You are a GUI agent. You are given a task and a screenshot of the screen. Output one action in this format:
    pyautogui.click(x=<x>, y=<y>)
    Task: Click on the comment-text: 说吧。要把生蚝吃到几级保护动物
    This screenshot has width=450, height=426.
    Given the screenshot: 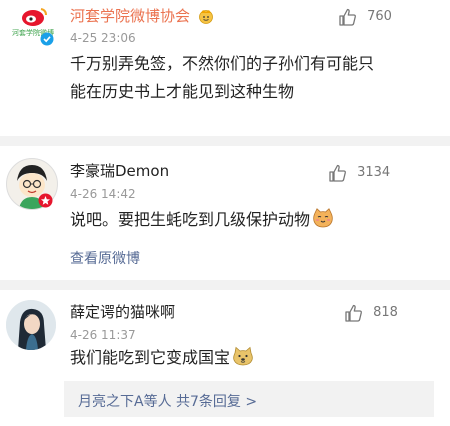 What is the action you would take?
    pyautogui.click(x=202, y=221)
    